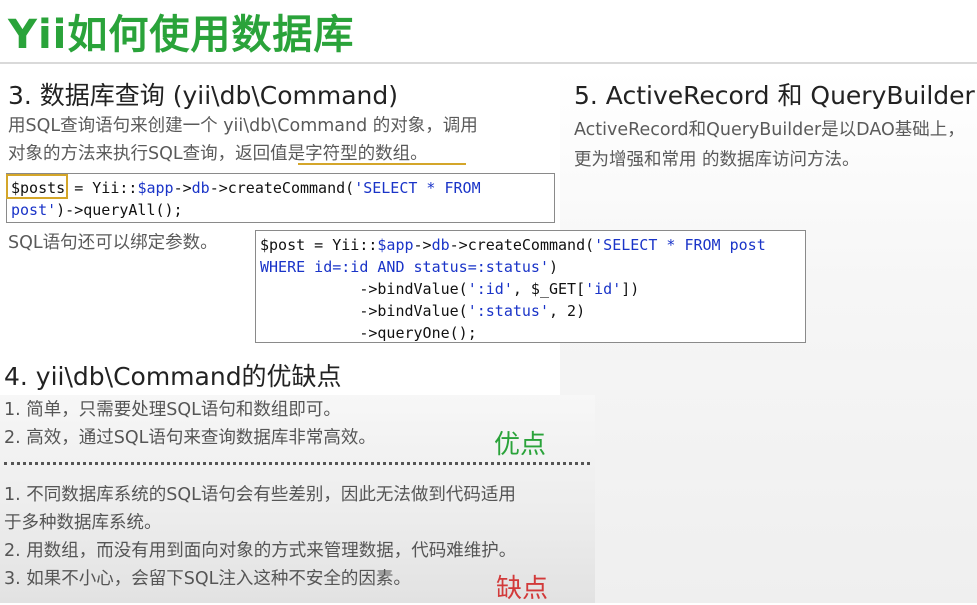 Image resolution: width=977 pixels, height=605 pixels. I want to click on code-line: WHERE id=:id AND status=:status'), so click(530, 267).